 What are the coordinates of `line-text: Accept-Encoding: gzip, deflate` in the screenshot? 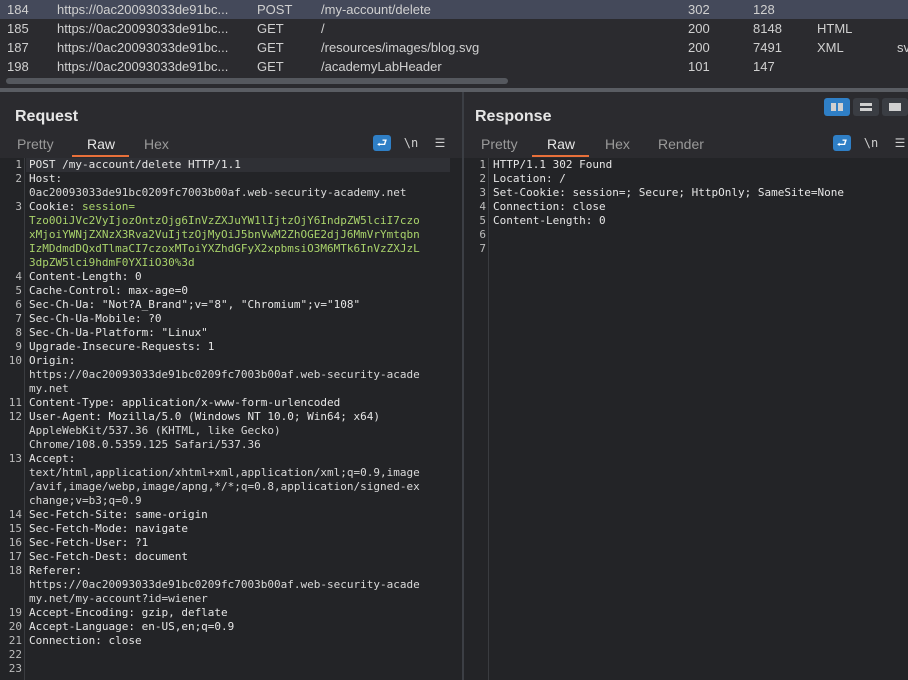 It's located at (128, 613).